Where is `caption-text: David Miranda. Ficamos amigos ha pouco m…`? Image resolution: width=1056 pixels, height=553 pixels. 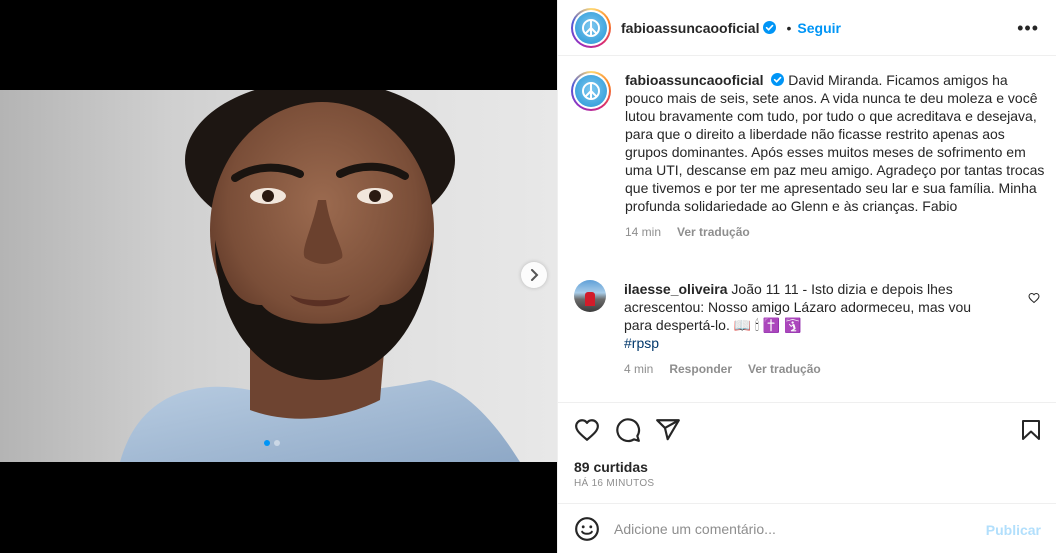
caption-text: David Miranda. Ficamos amigos ha pouco m… is located at coordinates (835, 143).